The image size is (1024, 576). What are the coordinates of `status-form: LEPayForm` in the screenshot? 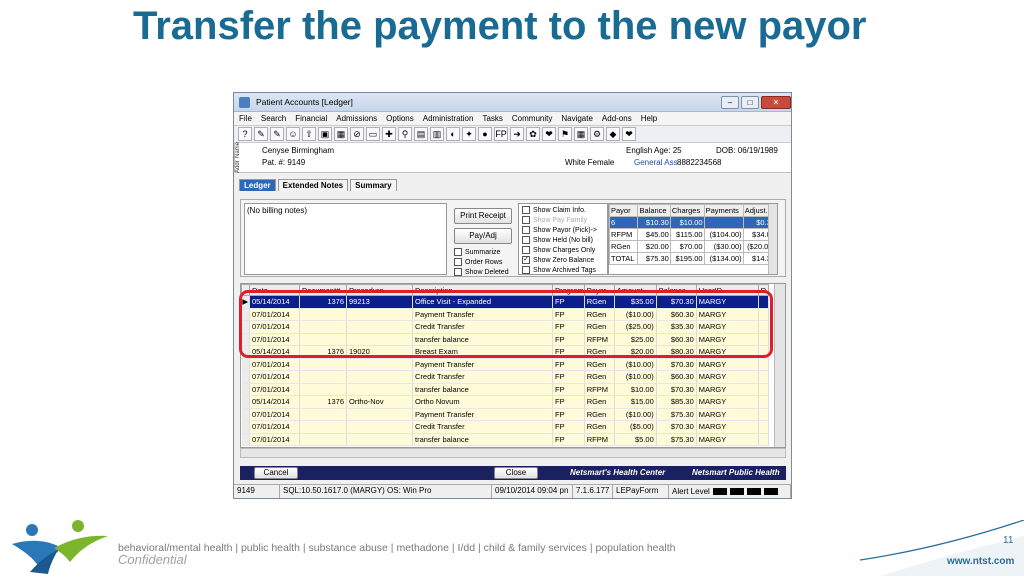 It's located at (641, 491).